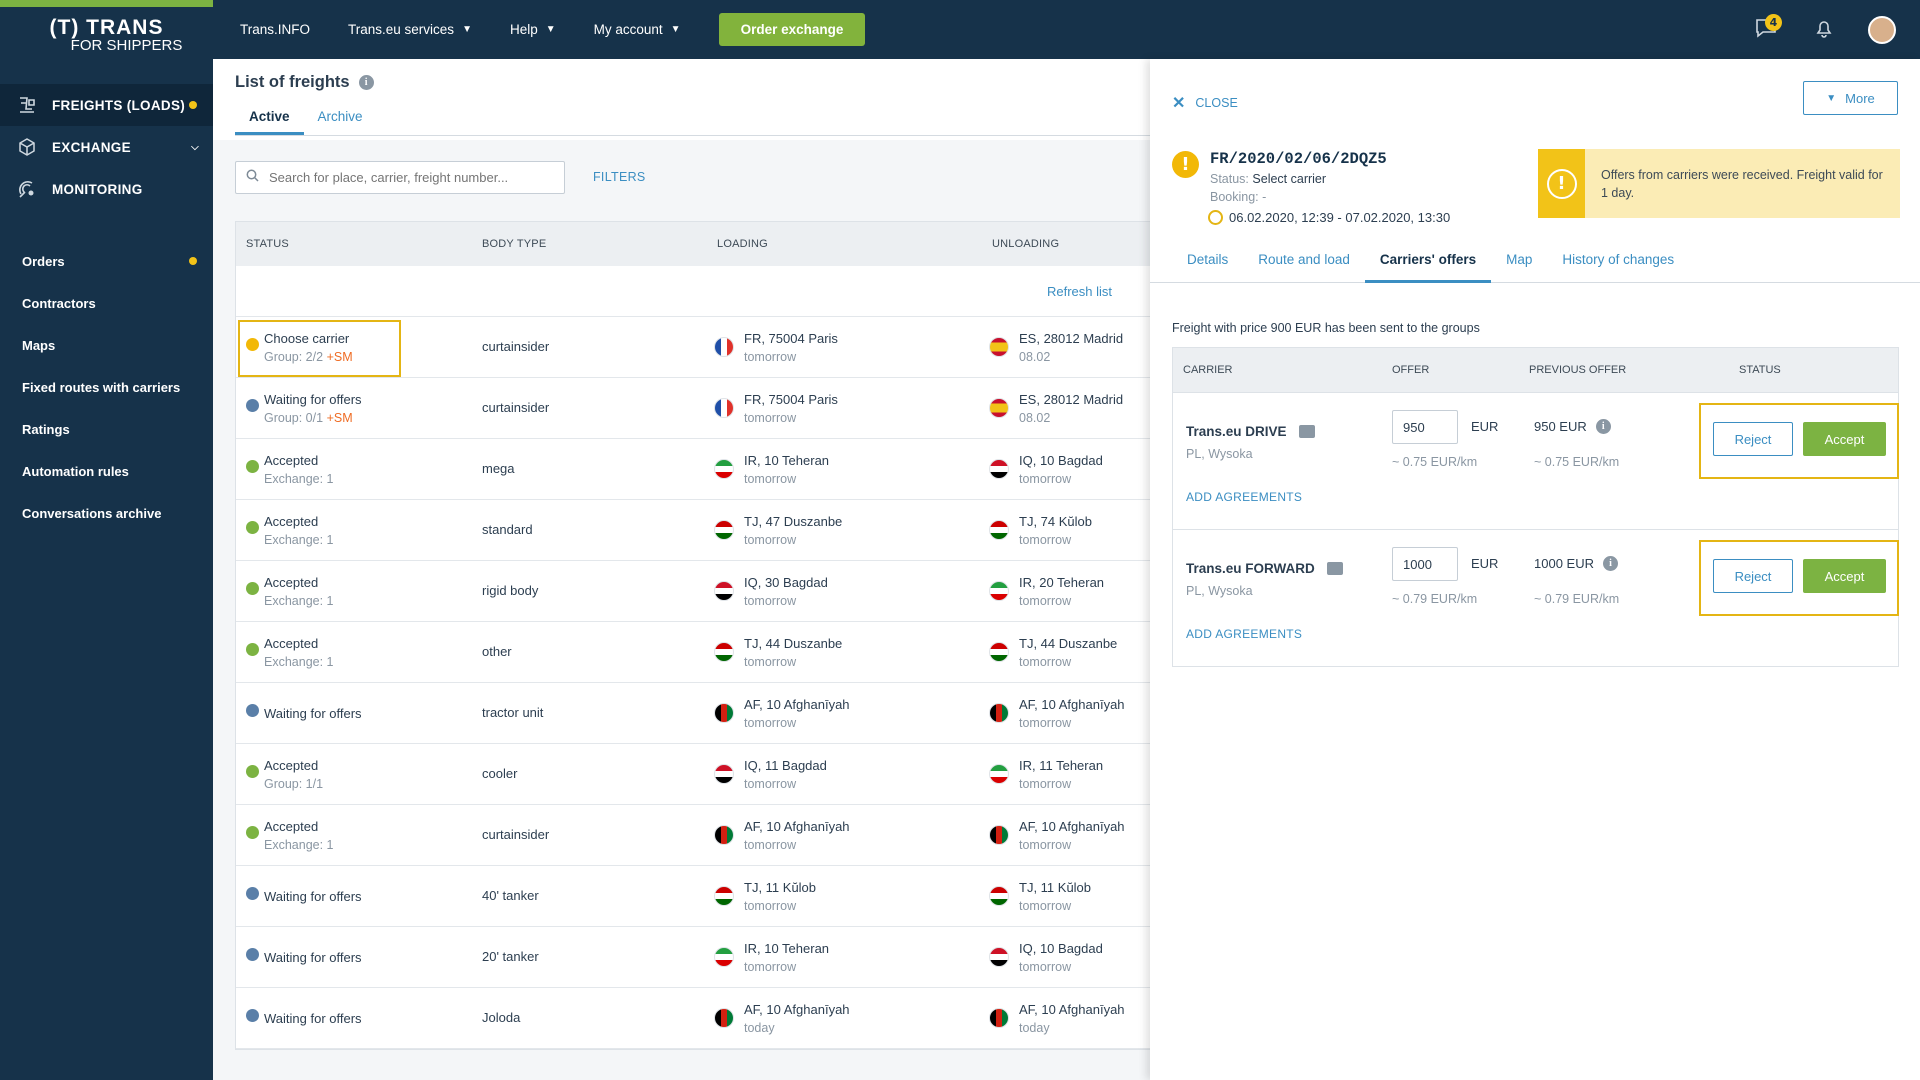  I want to click on sidebar-item-label: Automation rules, so click(75, 471).